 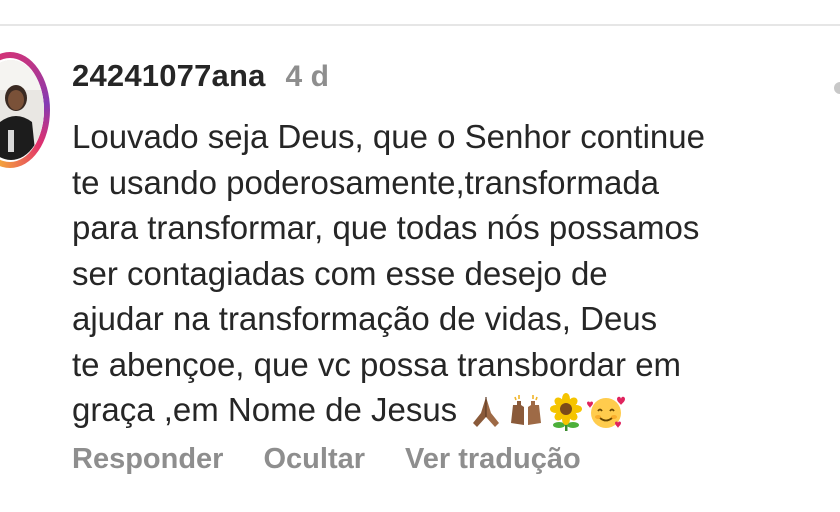 What do you see at coordinates (147, 459) in the screenshot?
I see `reply-button: Responder` at bounding box center [147, 459].